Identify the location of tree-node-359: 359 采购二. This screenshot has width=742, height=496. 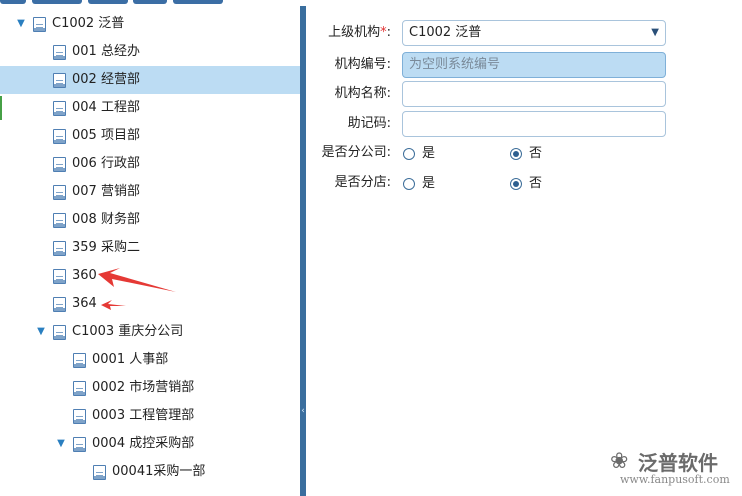
(150, 248).